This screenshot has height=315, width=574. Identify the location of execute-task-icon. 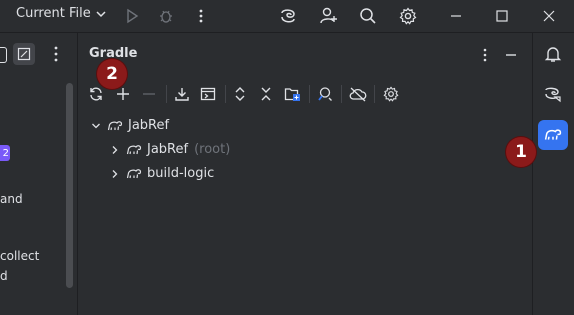
(208, 94).